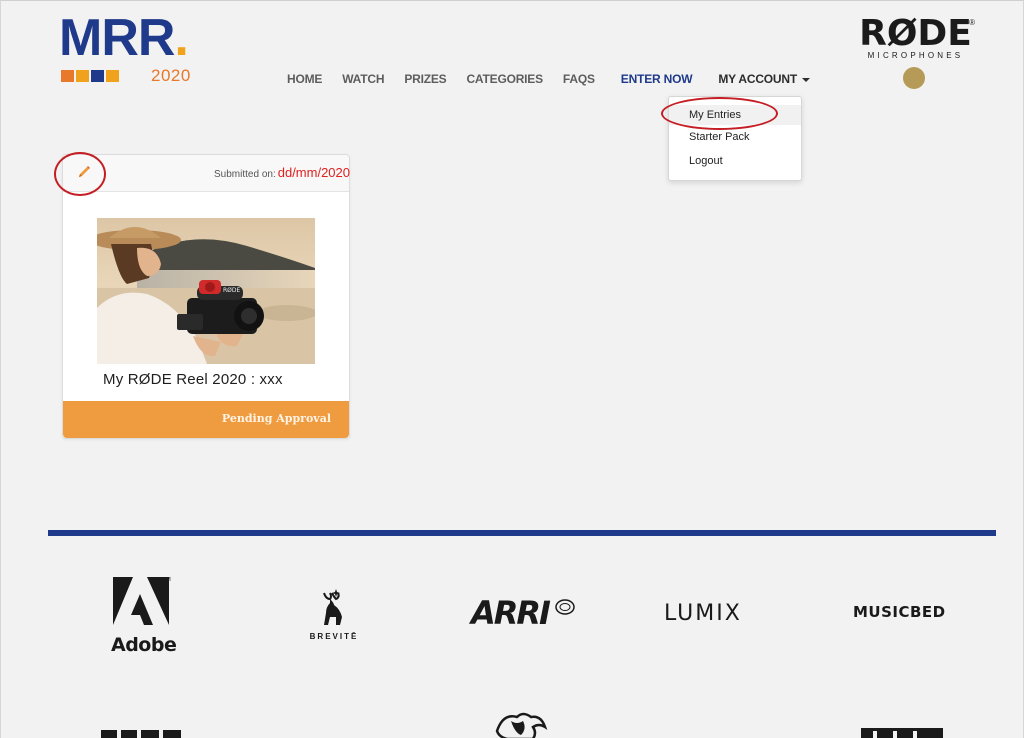  I want to click on sponsor-adobe: ® Adobe, so click(144, 616).